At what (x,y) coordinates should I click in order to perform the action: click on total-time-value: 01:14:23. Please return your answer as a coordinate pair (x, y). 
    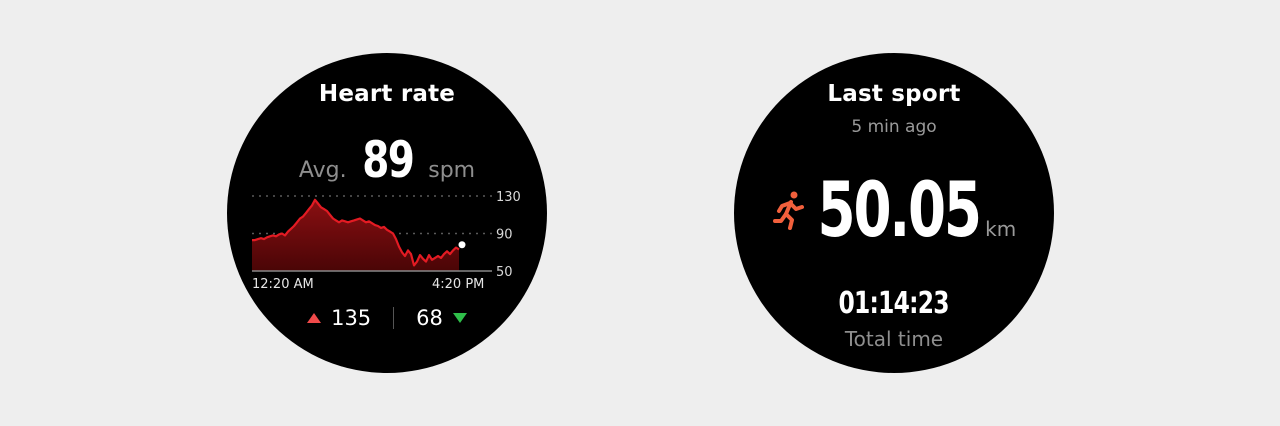
    Looking at the image, I should click on (894, 303).